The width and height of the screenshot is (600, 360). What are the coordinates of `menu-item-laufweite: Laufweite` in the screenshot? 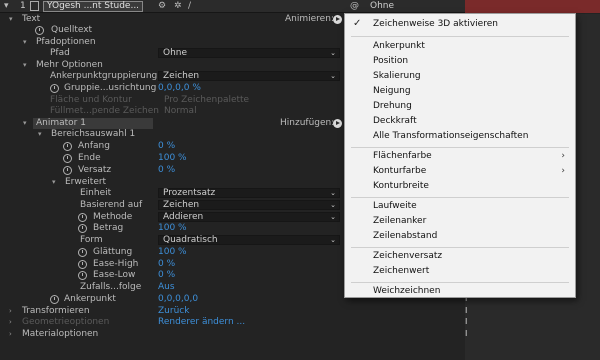 It's located at (460, 206).